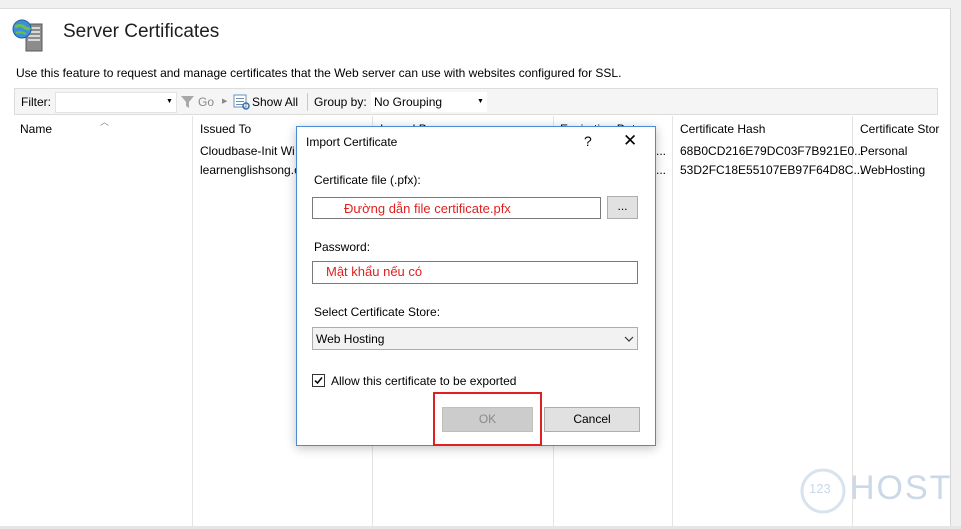 Image resolution: width=961 pixels, height=529 pixels. Describe the element at coordinates (36, 102) in the screenshot. I see `filter-label: Filter:` at that location.